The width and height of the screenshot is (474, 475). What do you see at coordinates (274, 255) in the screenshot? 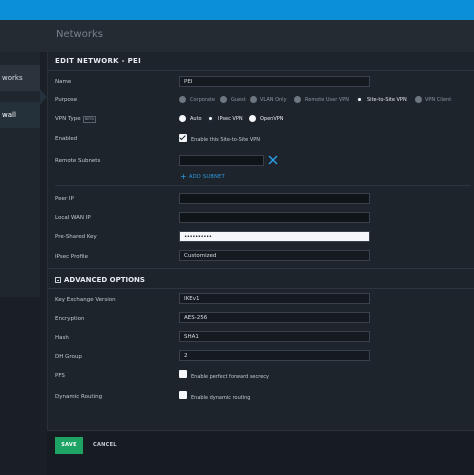
I see `ipsec-profile-select: Customized` at bounding box center [274, 255].